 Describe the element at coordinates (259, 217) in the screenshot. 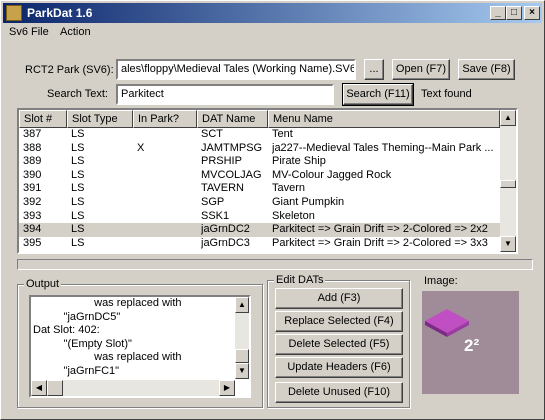

I see `table-row: 393 LS SSK1 Skeleton` at that location.